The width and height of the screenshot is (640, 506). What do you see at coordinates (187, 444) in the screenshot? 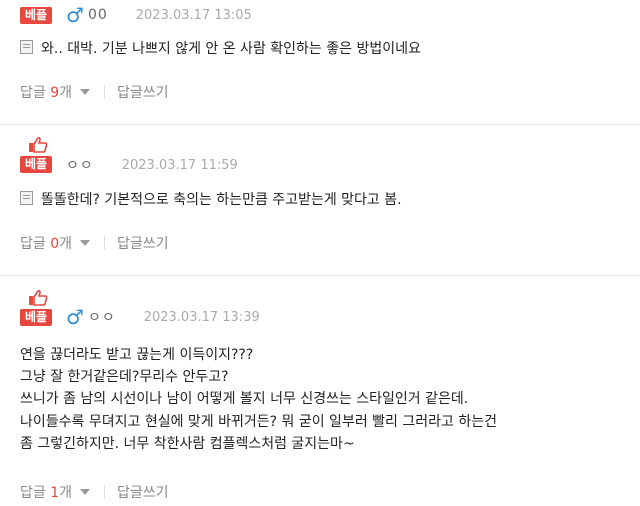
I see `comment-text-line: 좀 그렇긴하지만. 너무 착한사람 컴플렉스처럼 굴지는마~` at bounding box center [187, 444].